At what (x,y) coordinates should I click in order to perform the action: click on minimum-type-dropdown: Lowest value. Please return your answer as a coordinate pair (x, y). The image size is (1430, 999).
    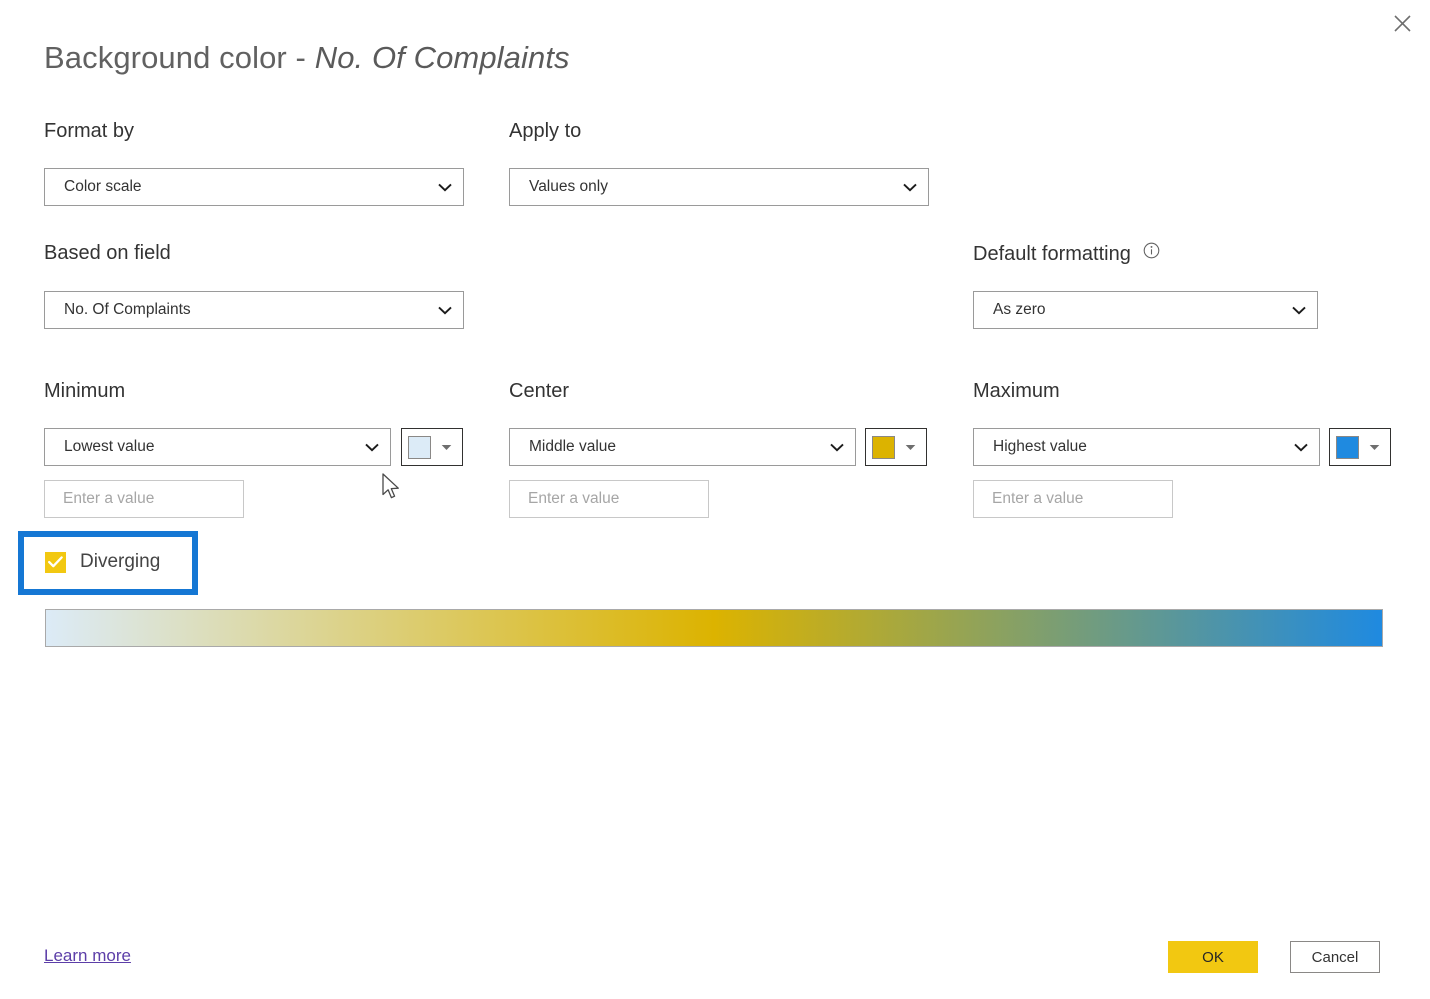
    Looking at the image, I should click on (217, 447).